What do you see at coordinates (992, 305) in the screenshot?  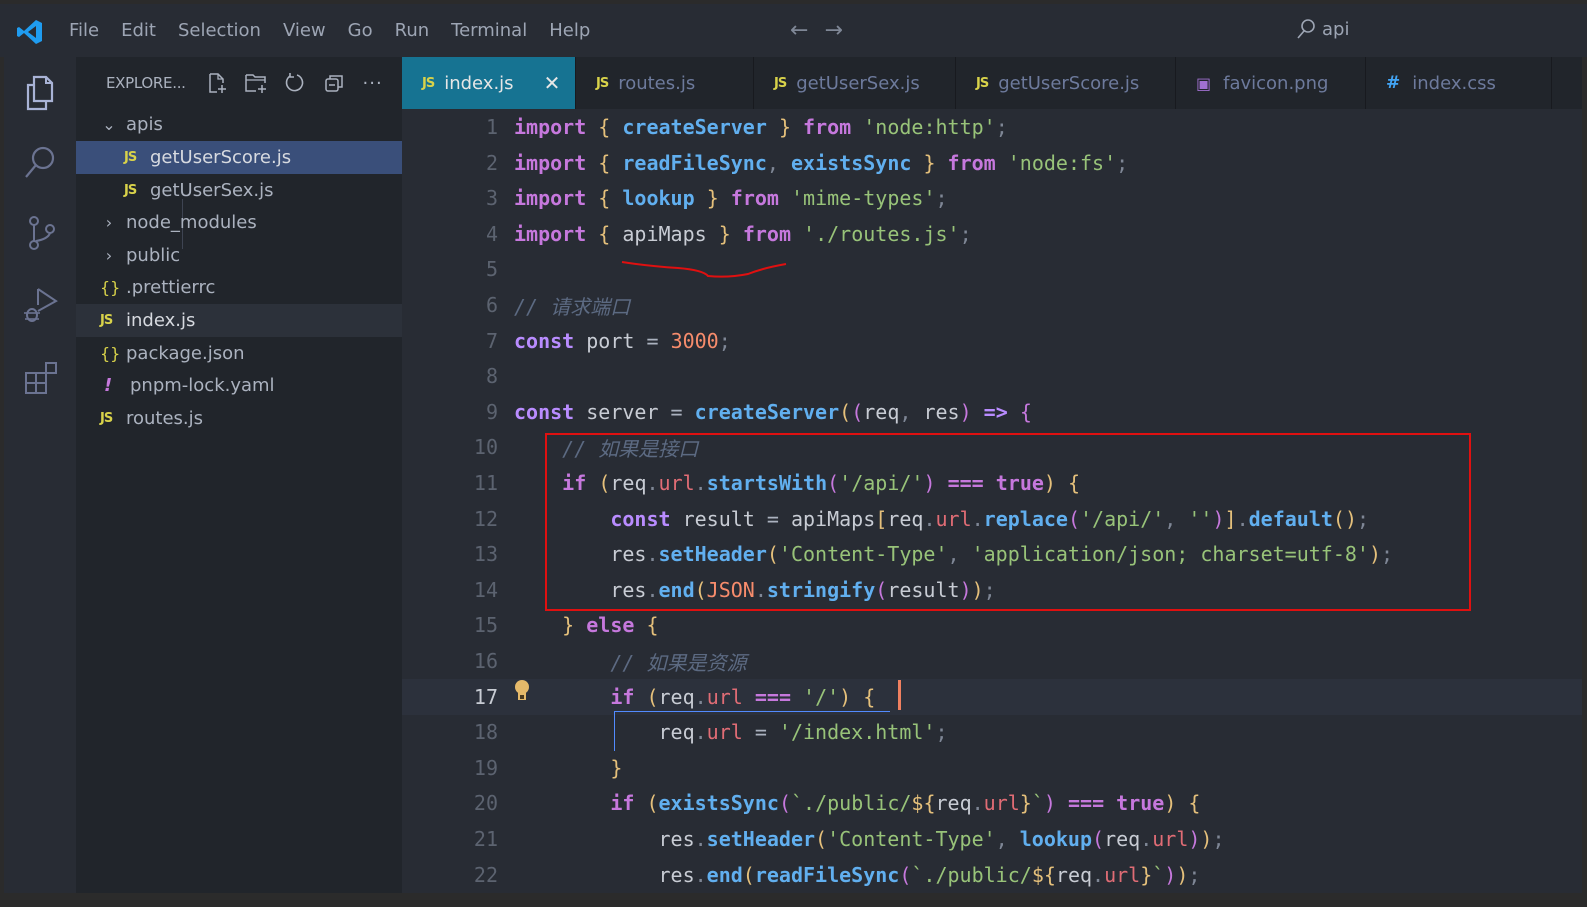 I see `code-line: 6 // 请求端口` at bounding box center [992, 305].